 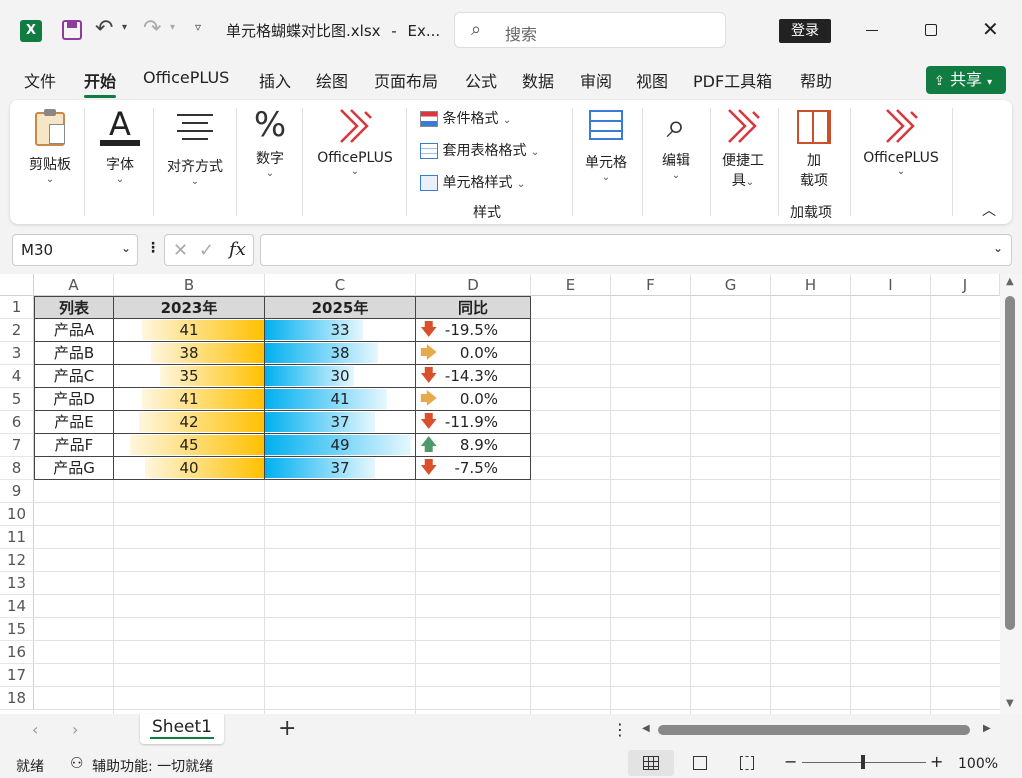 I want to click on search-box: ⌕ 搜索, so click(x=590, y=30).